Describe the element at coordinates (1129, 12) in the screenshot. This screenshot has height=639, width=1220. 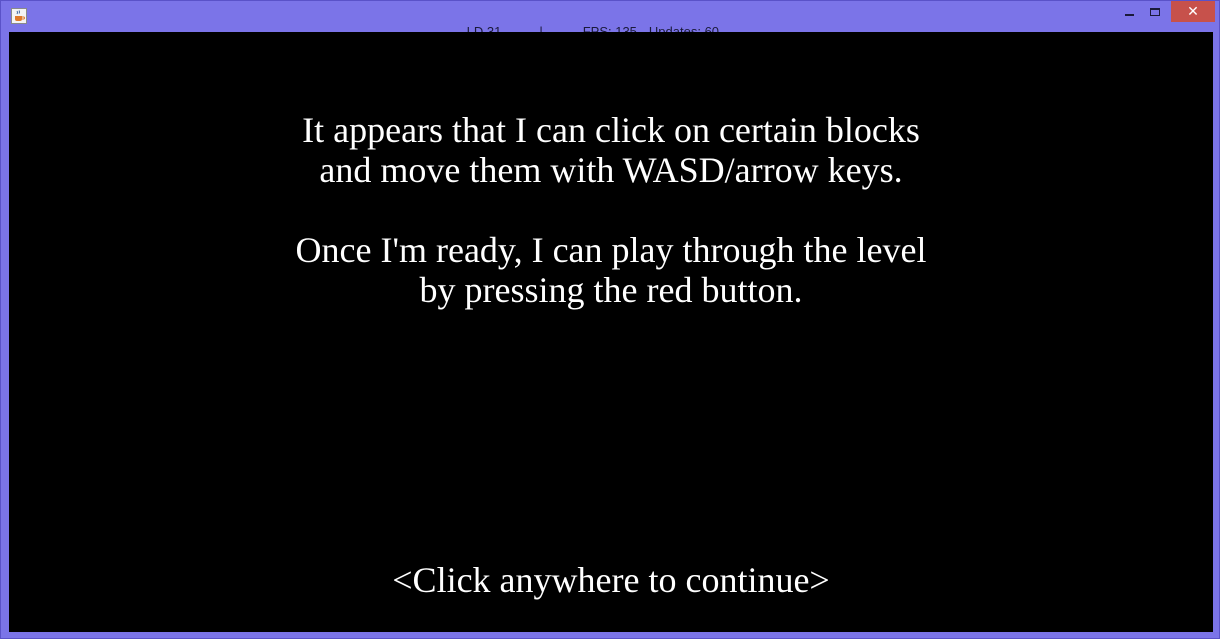
I see `minimize-button` at that location.